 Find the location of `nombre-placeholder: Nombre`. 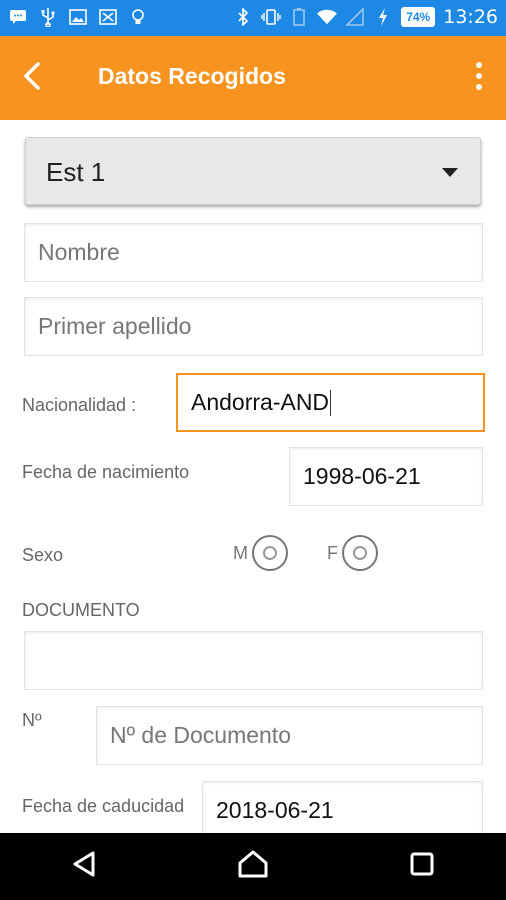

nombre-placeholder: Nombre is located at coordinates (79, 252).